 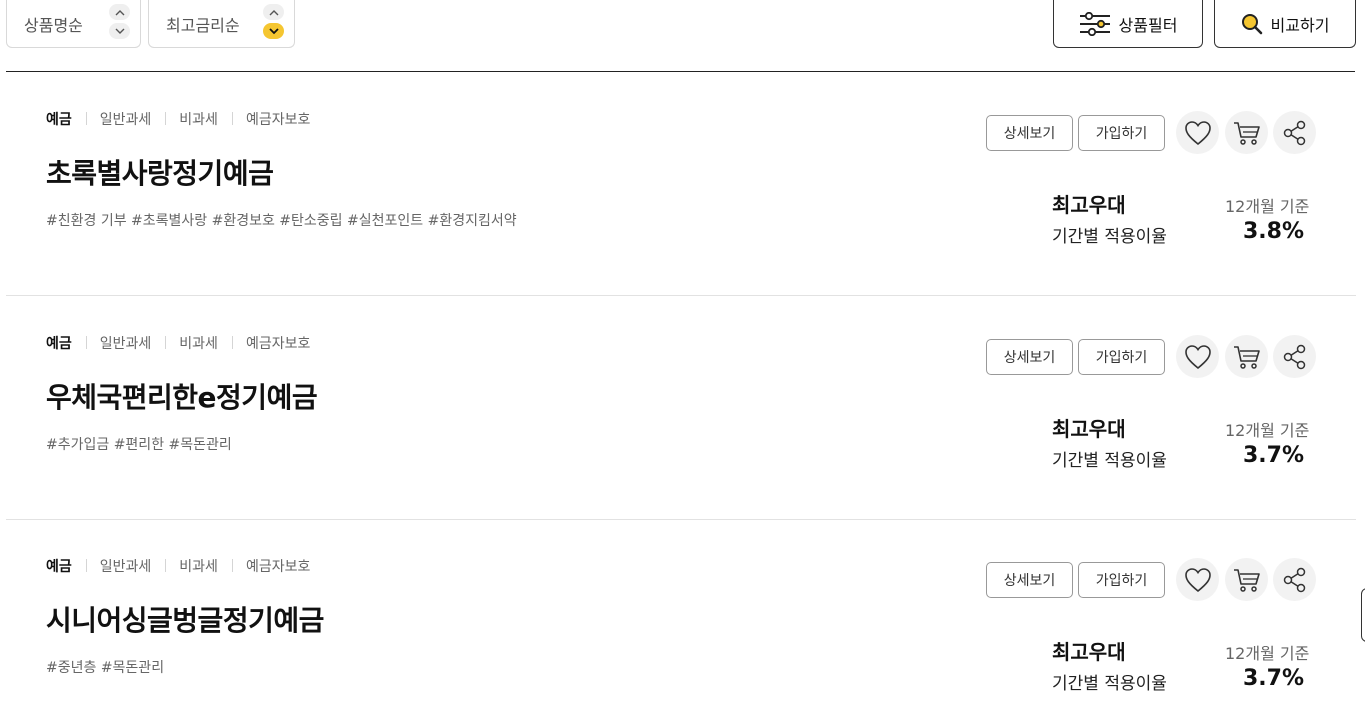 I want to click on product-name: 시니어싱글벙글정기예금, so click(x=185, y=619).